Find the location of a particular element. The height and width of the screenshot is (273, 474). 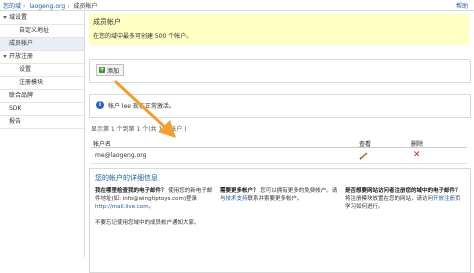

details-title: 您的帐户的详细信息 is located at coordinates (126, 178).